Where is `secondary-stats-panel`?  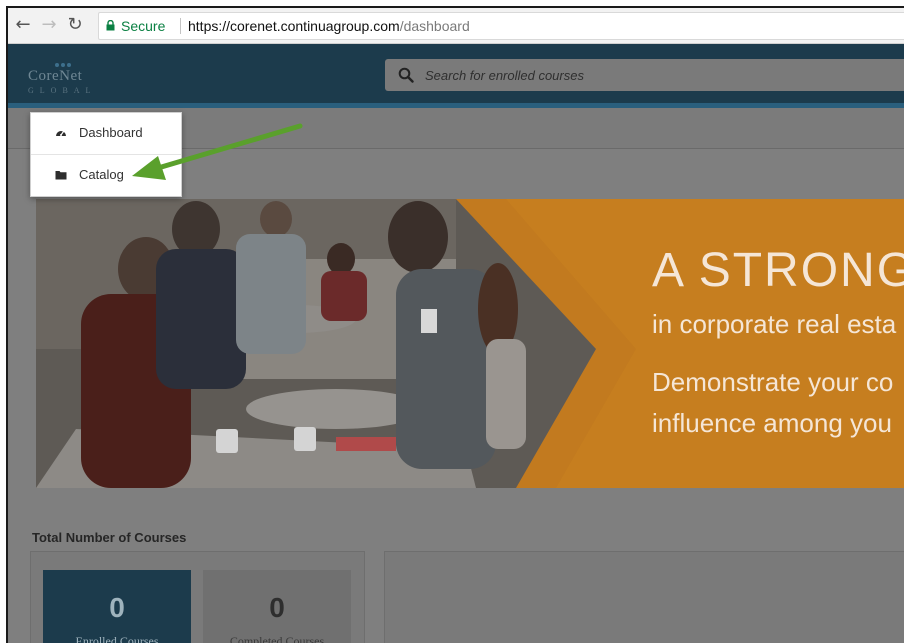 secondary-stats-panel is located at coordinates (644, 597).